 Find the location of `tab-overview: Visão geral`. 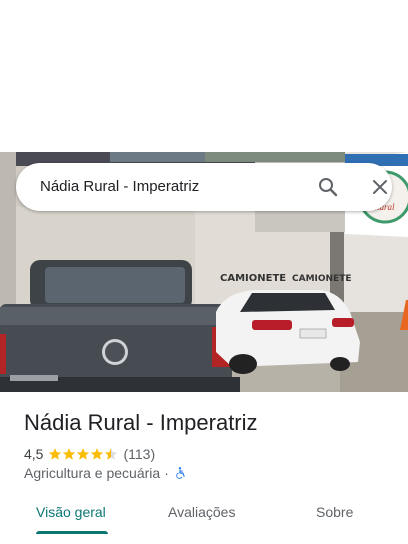

tab-overview: Visão geral is located at coordinates (71, 512).